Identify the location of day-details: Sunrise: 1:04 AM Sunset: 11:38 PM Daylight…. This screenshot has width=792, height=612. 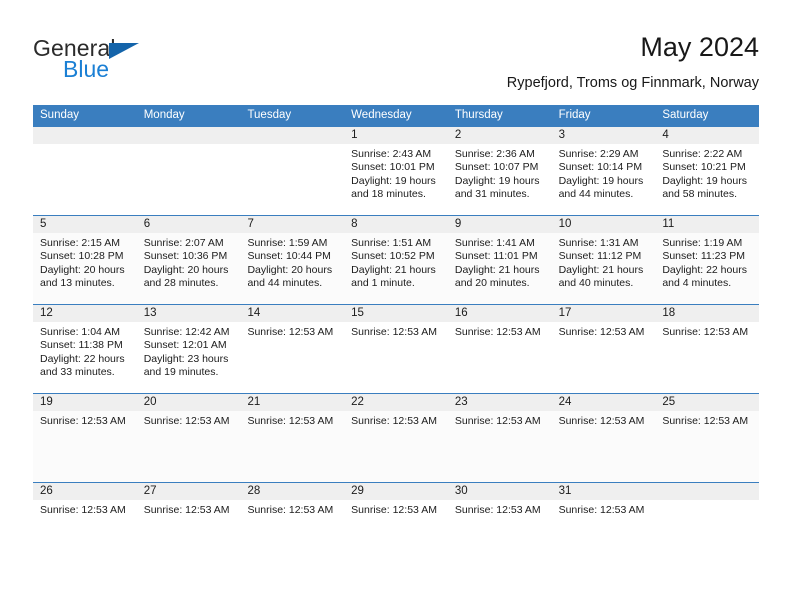
(85, 351).